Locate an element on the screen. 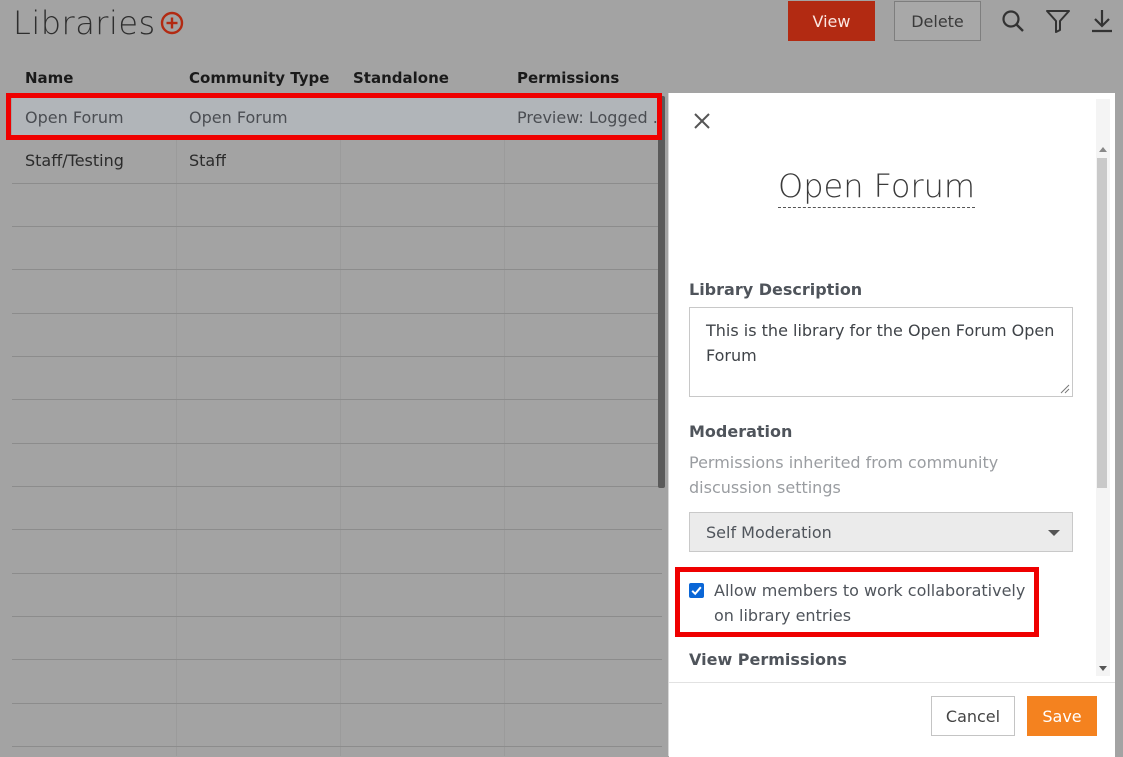 The image size is (1123, 757). chevron-down-icon is located at coordinates (1054, 533).